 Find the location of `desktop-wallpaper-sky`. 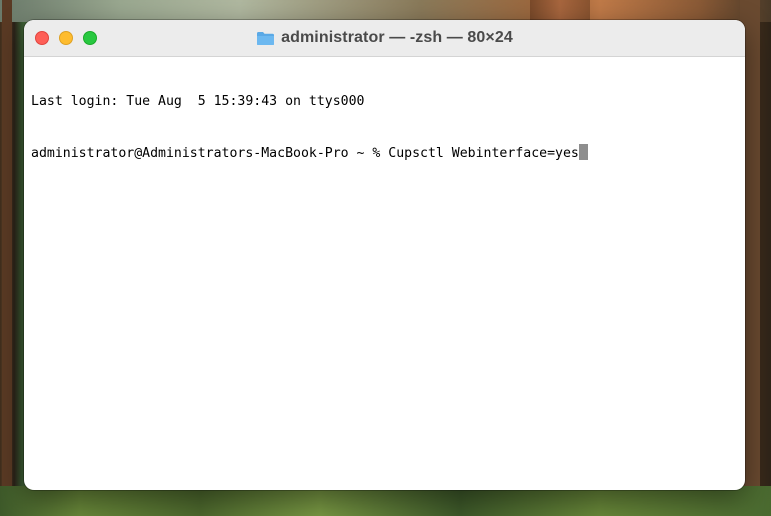

desktop-wallpaper-sky is located at coordinates (385, 11).